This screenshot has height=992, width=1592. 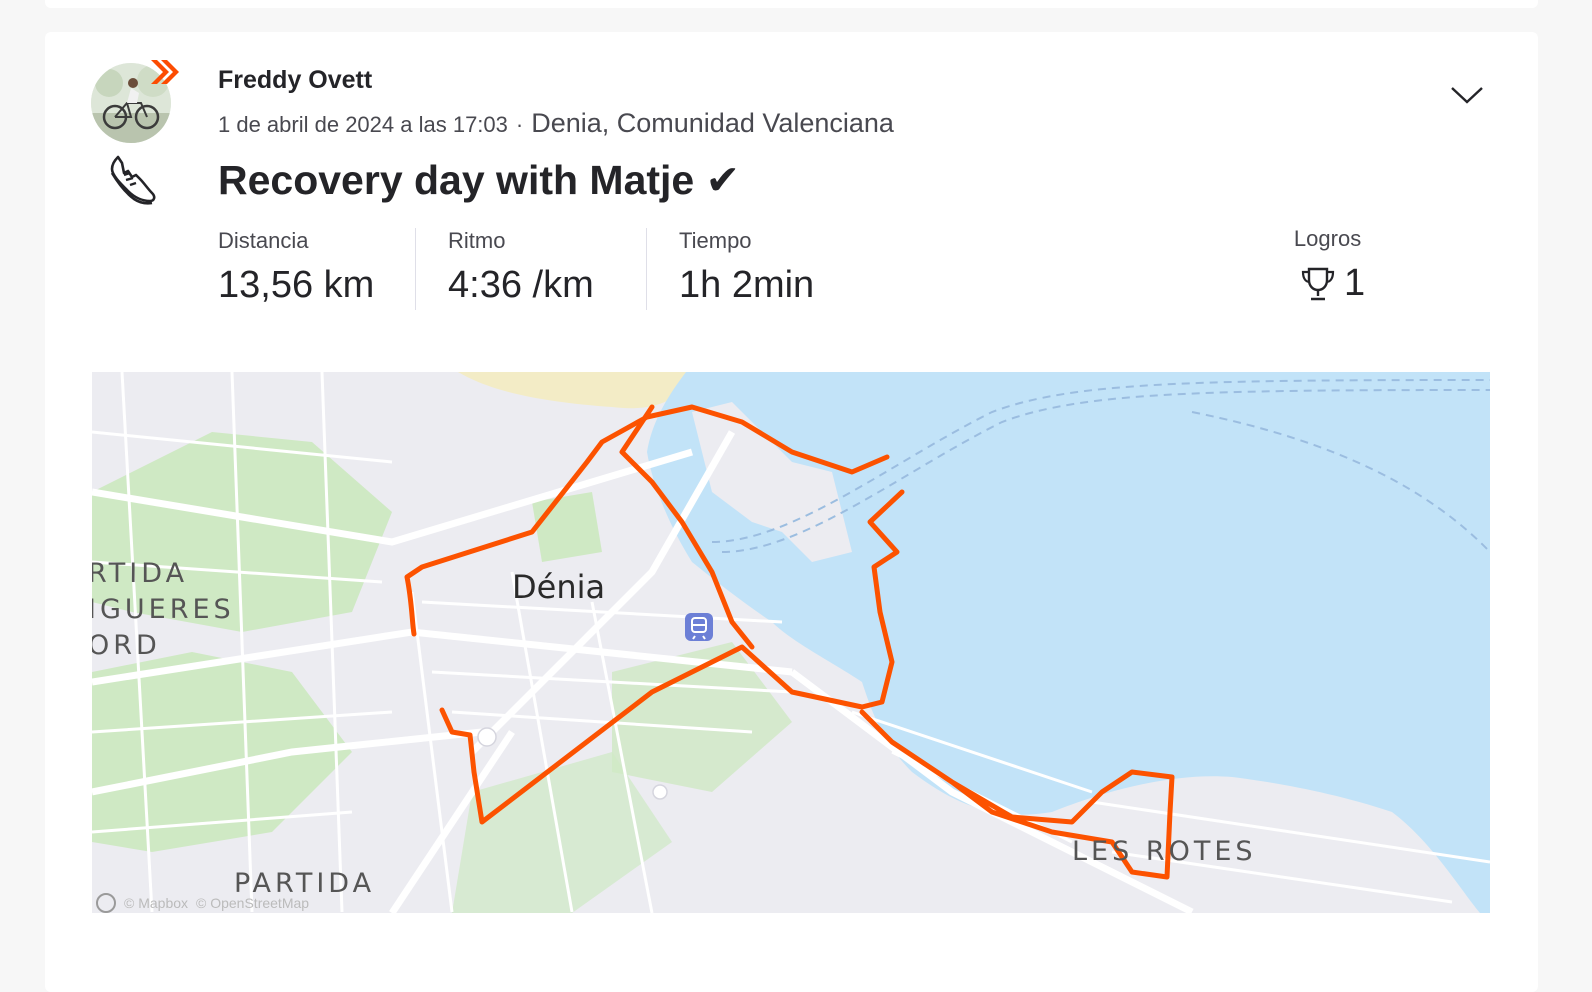 What do you see at coordinates (791, 4) in the screenshot?
I see `previous-activity-card` at bounding box center [791, 4].